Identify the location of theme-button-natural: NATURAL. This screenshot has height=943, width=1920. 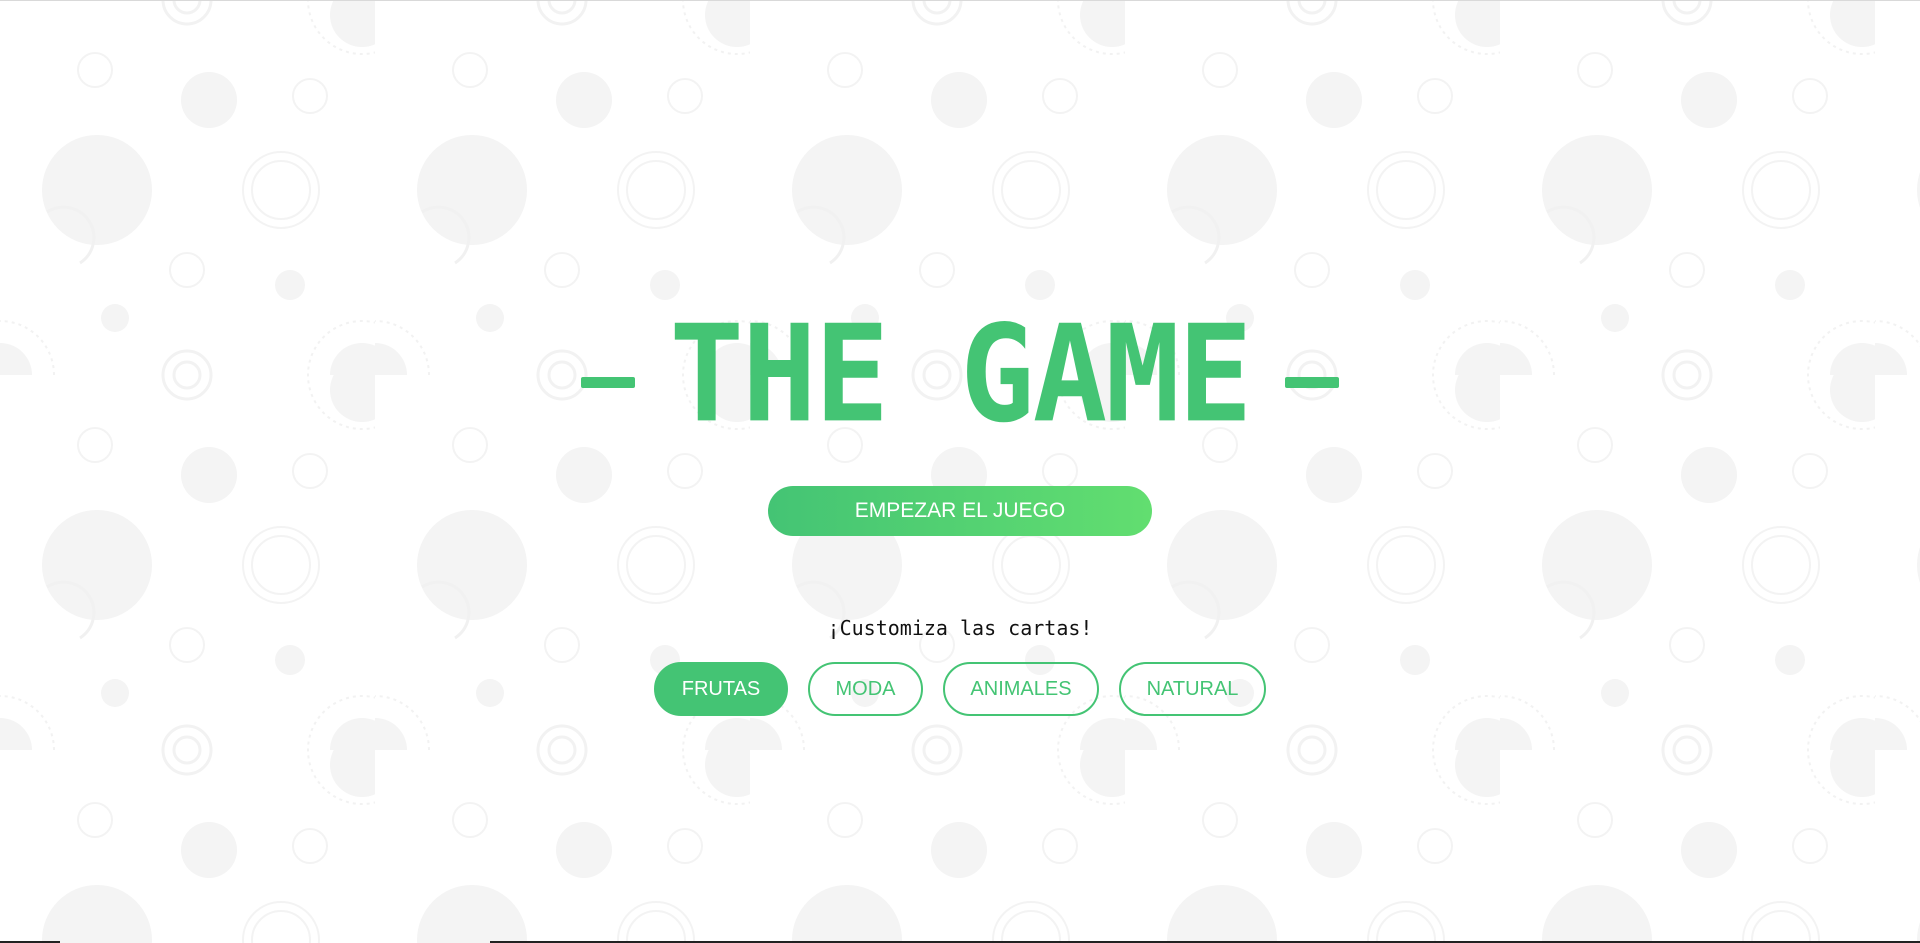
(1192, 689).